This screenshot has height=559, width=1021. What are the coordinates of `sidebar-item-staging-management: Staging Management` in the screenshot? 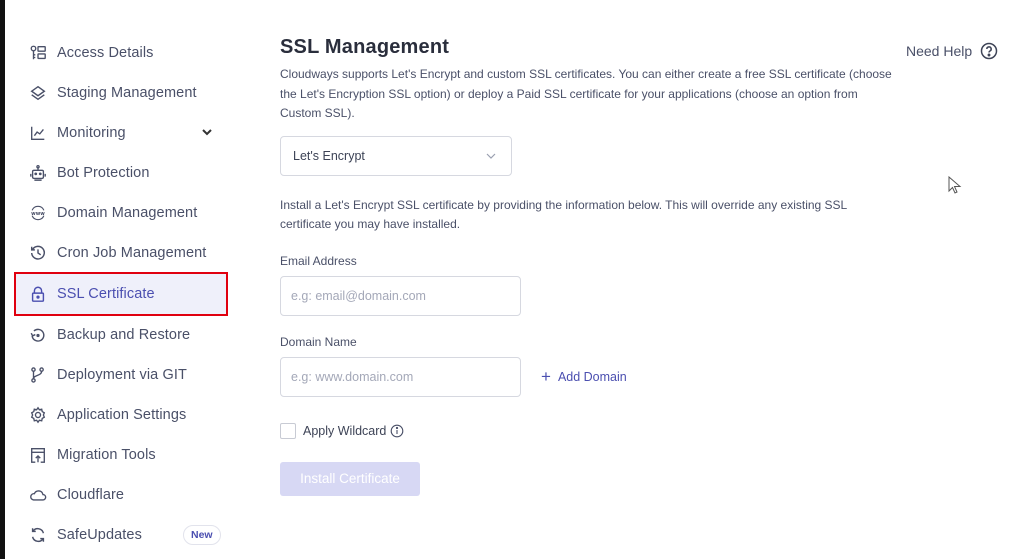 It's located at (122, 93).